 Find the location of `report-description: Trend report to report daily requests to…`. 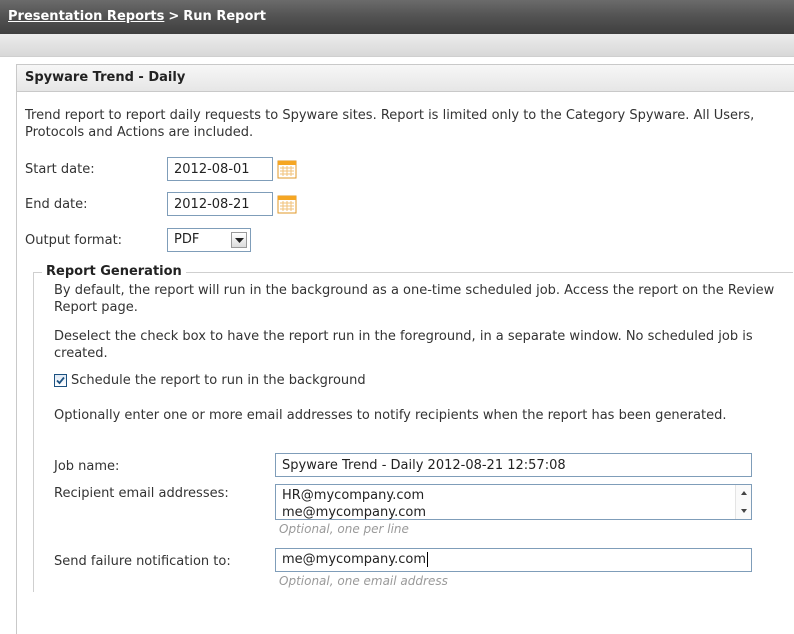

report-description: Trend report to report daily requests to… is located at coordinates (390, 124).